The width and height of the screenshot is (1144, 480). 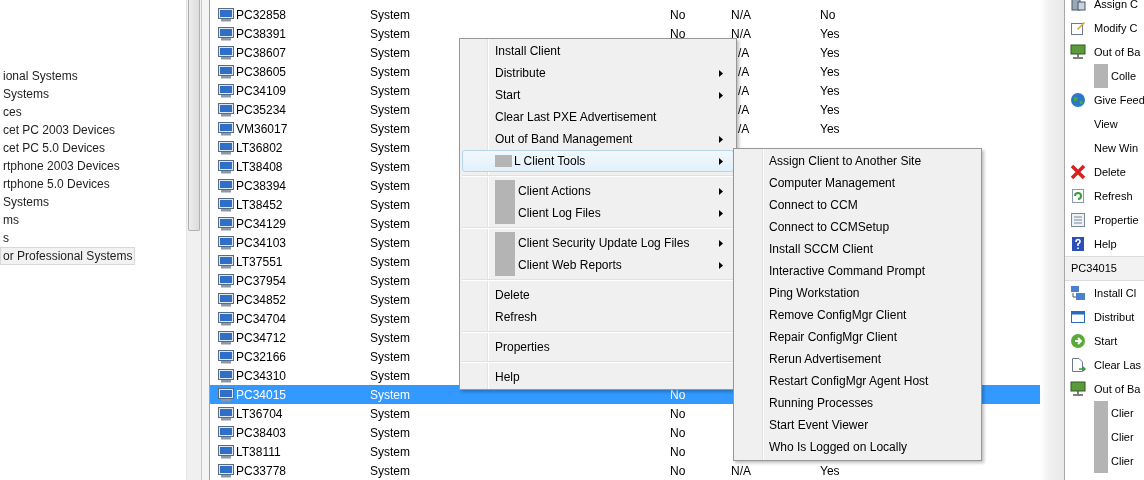 What do you see at coordinates (1104, 76) in the screenshot?
I see `action-item: Colle` at bounding box center [1104, 76].